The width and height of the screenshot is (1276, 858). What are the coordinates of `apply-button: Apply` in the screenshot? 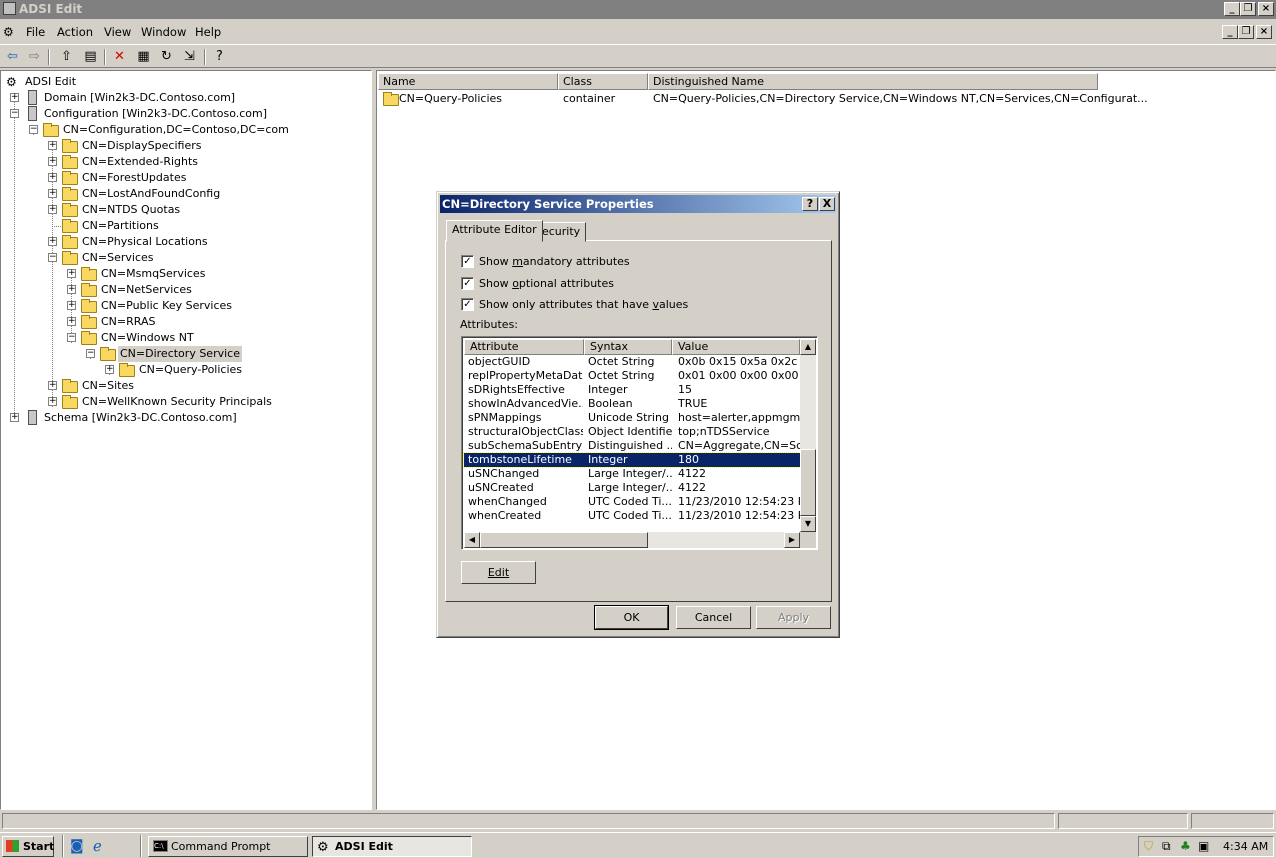 It's located at (793, 617).